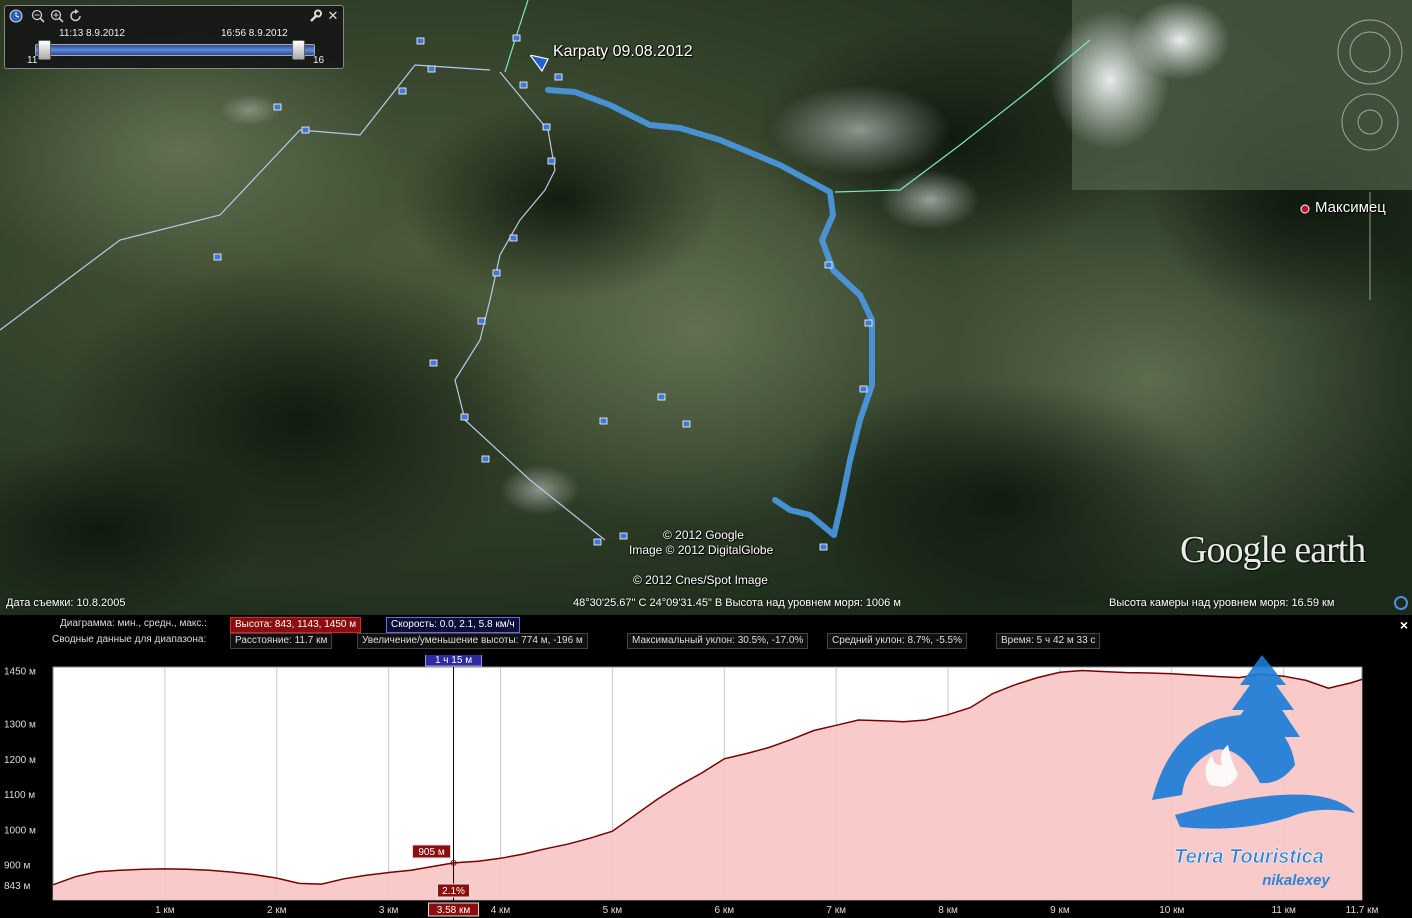 The image size is (1412, 918). Describe the element at coordinates (254, 33) in the screenshot. I see `time-end-label: 16:56 8.9.2012` at that location.